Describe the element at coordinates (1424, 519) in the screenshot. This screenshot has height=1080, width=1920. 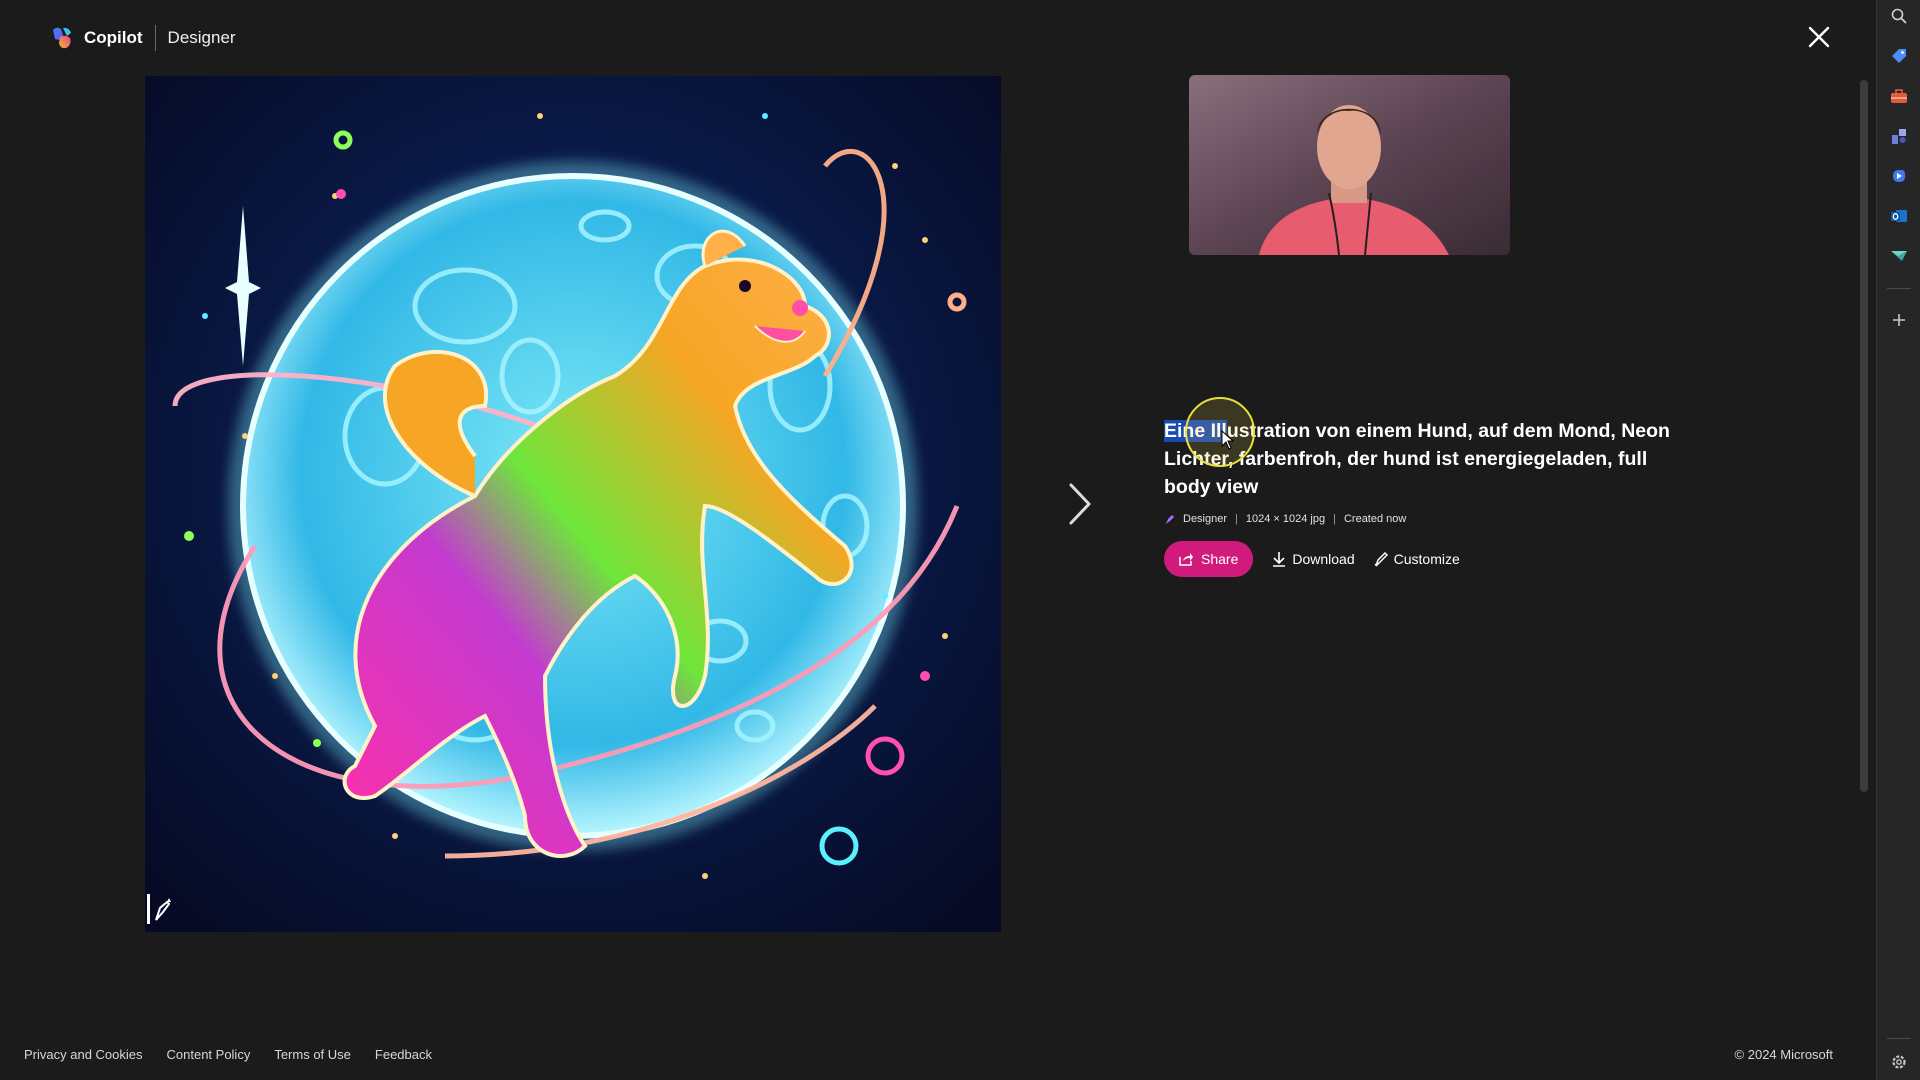
I see `image-meta: Designer | 1024 × 1024 jpg | Created now` at that location.